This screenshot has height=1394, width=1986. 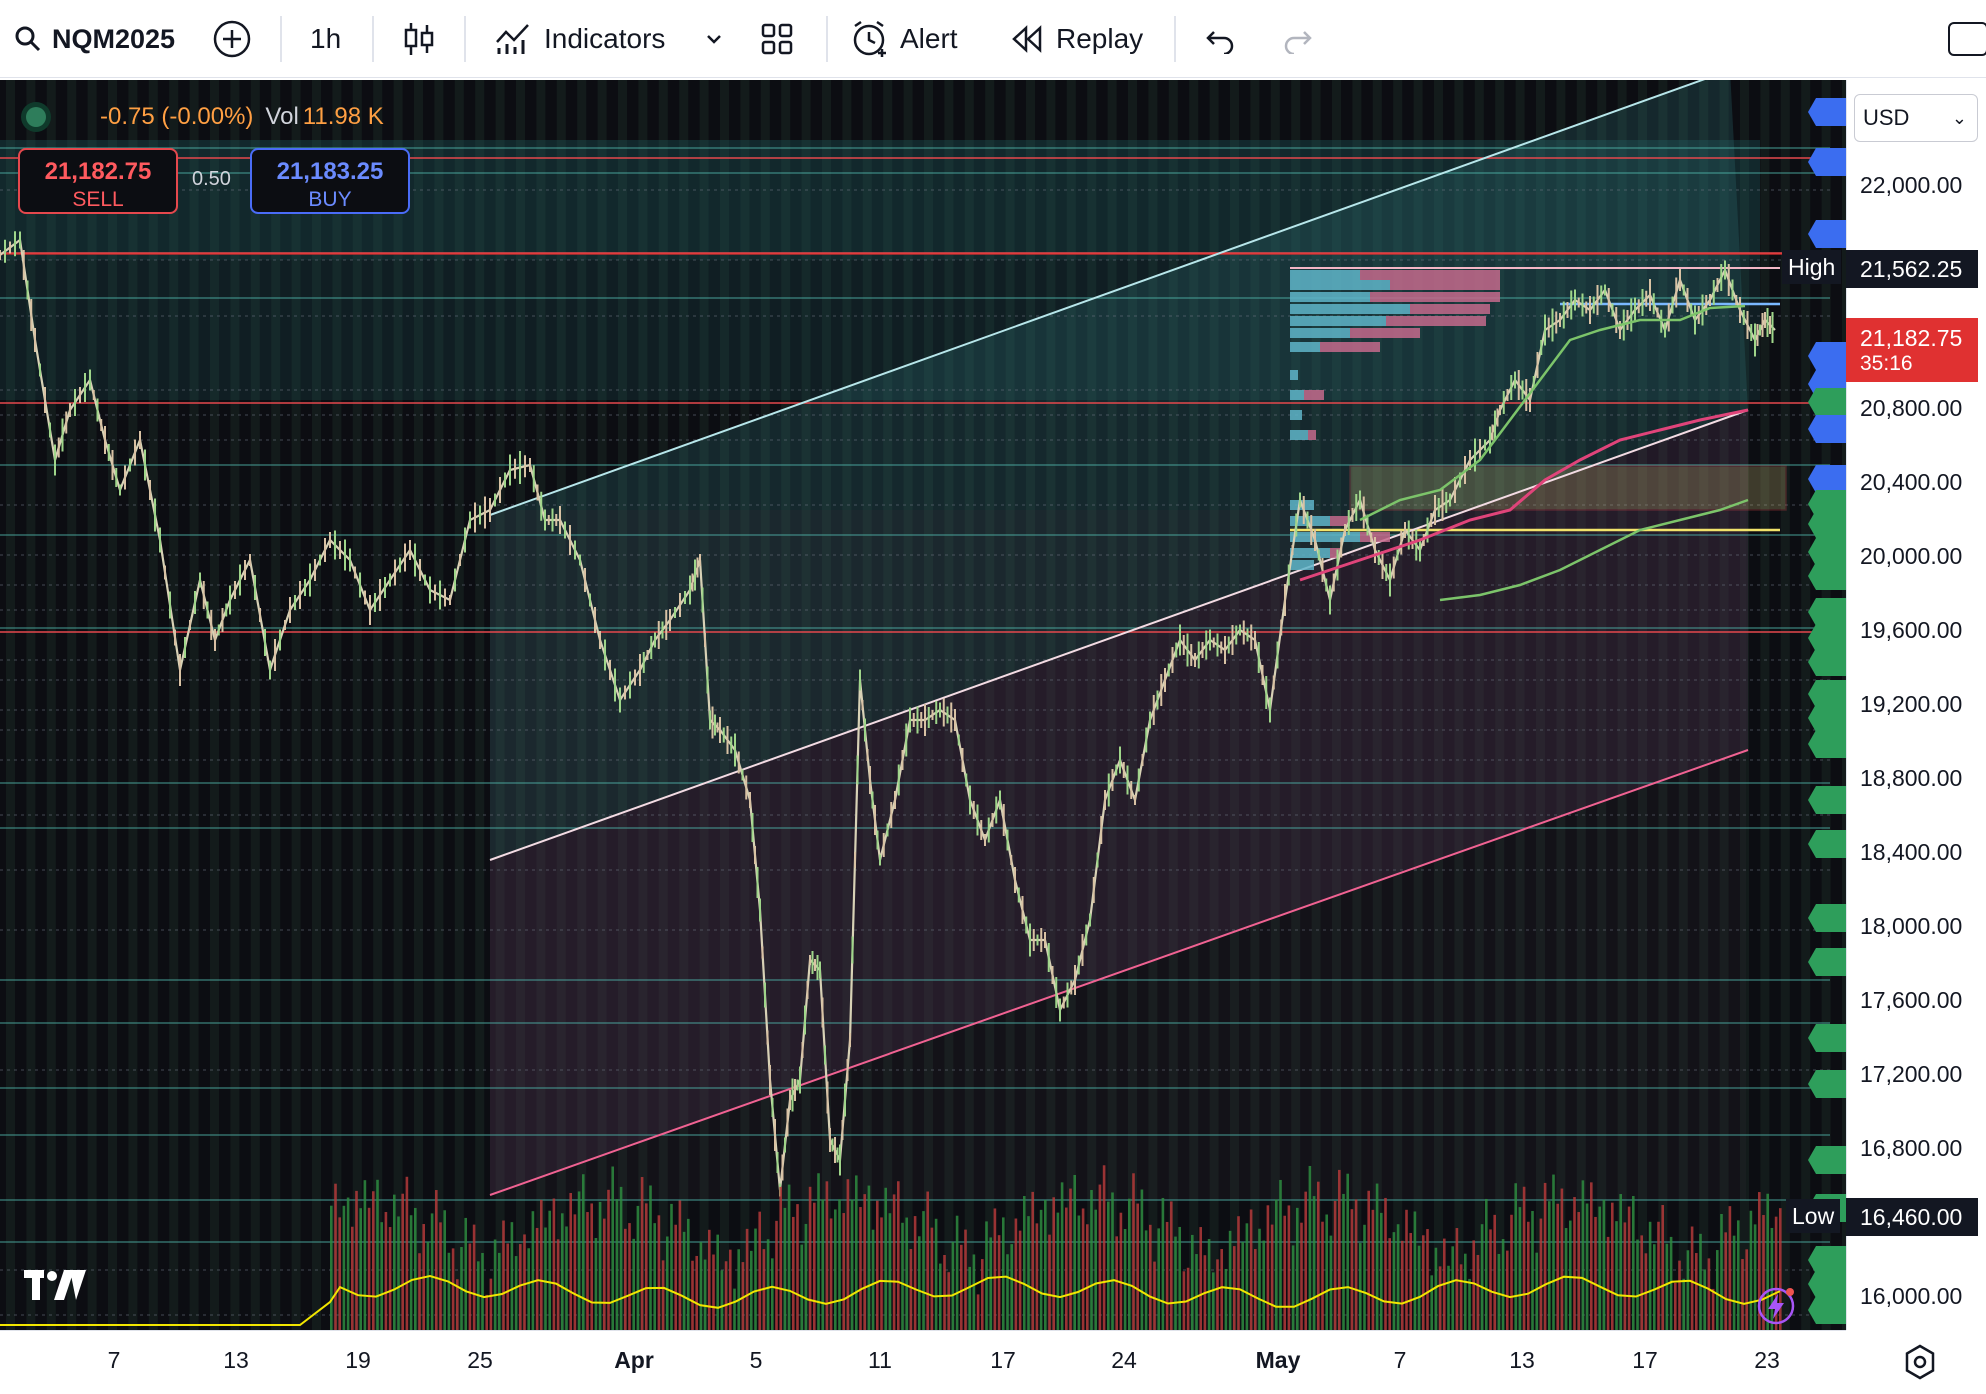 What do you see at coordinates (1767, 1360) in the screenshot?
I see `time-tick-label: 23` at bounding box center [1767, 1360].